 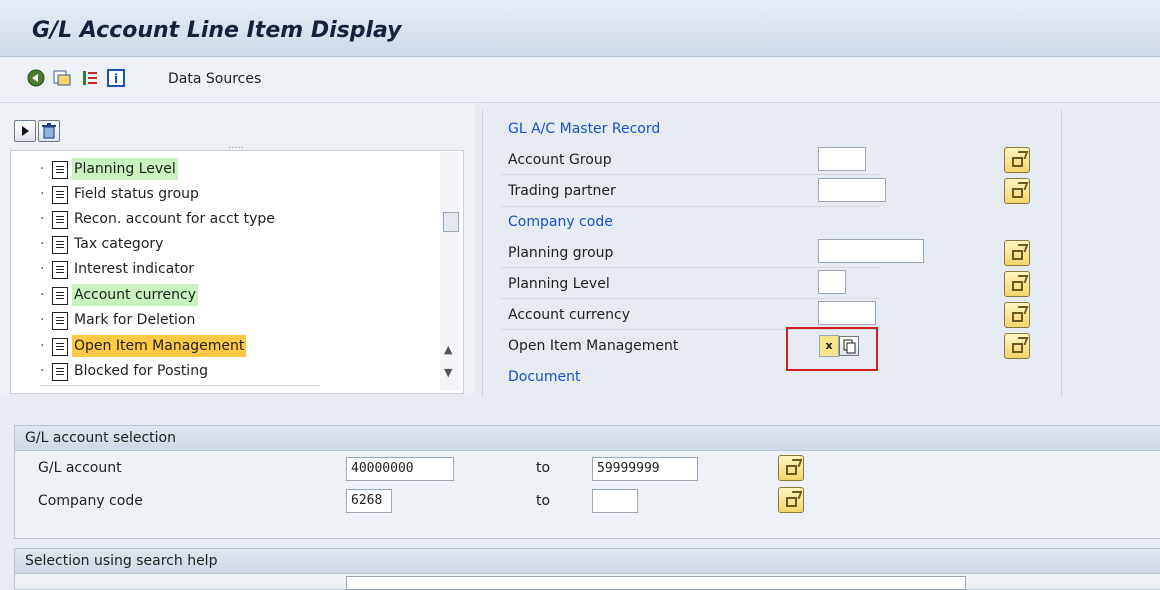 What do you see at coordinates (25, 131) in the screenshot?
I see `expand-arrow-button` at bounding box center [25, 131].